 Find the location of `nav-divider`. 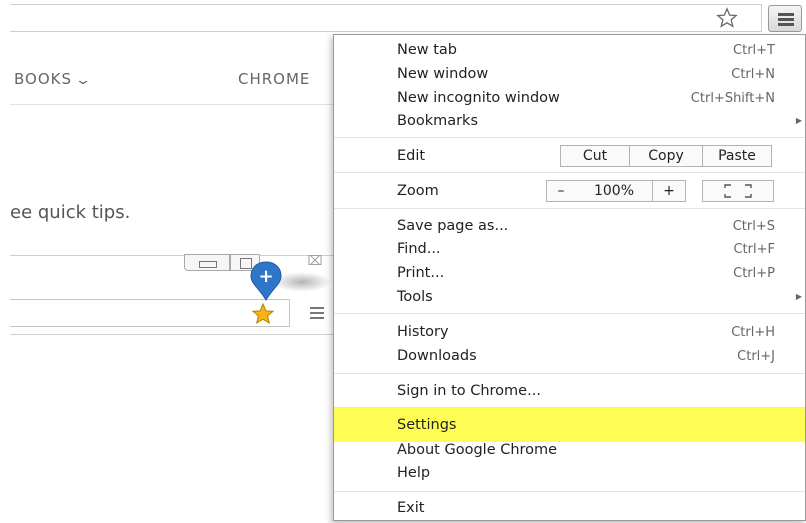

nav-divider is located at coordinates (172, 104).